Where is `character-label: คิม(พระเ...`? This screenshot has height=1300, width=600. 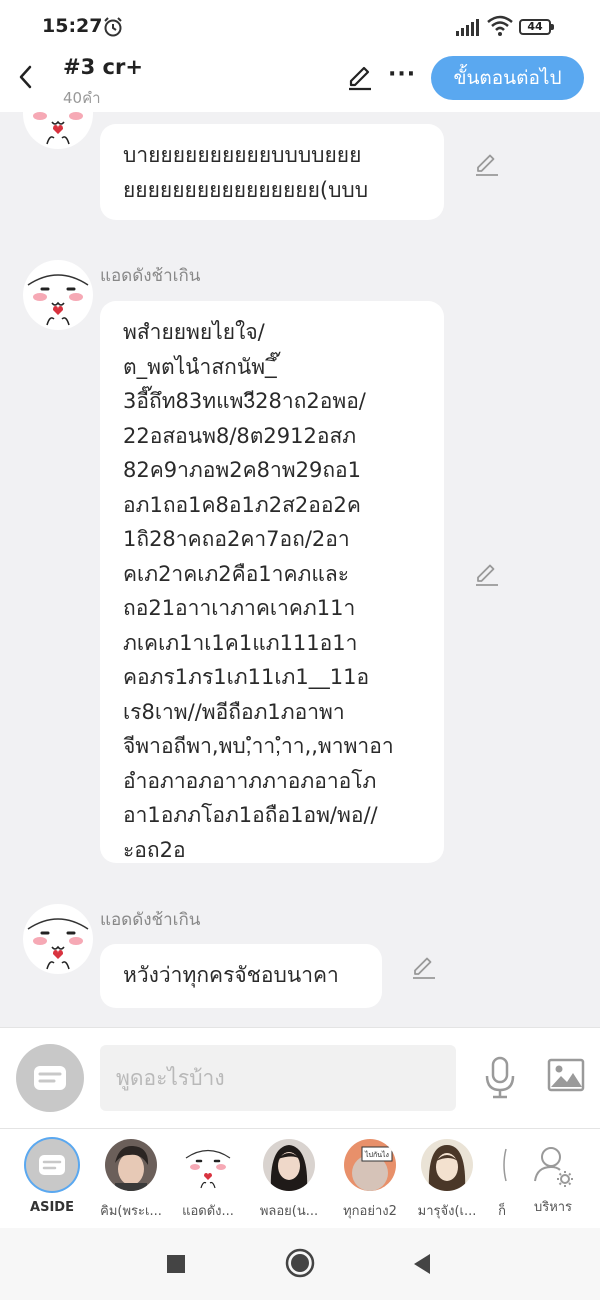 character-label: คิม(พระเ... is located at coordinates (131, 1211).